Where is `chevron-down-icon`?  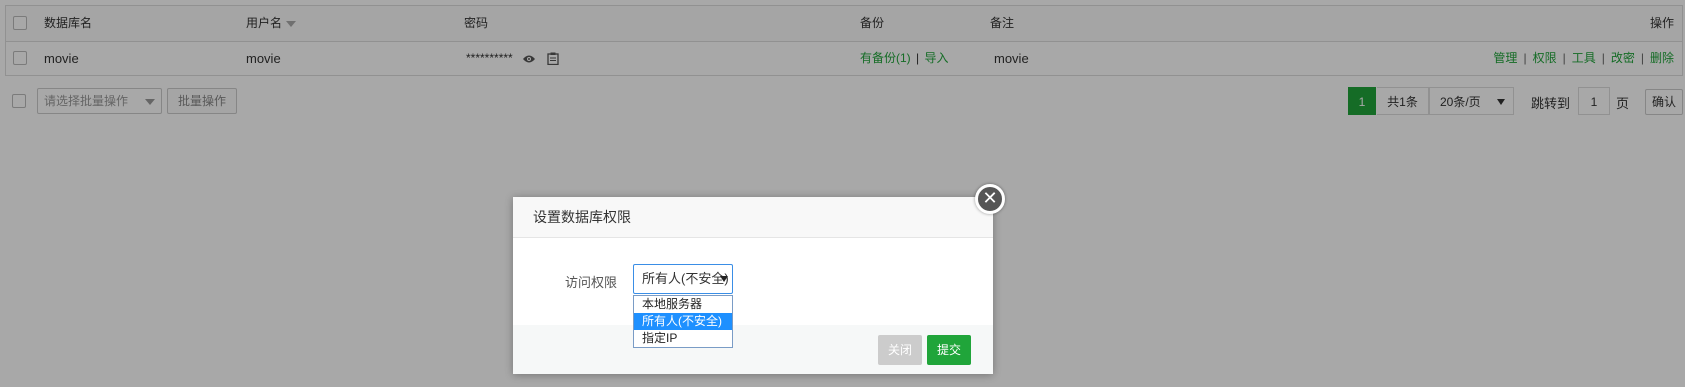
chevron-down-icon is located at coordinates (724, 279).